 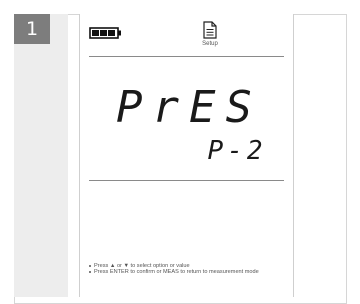 I want to click on bottom-divider, so click(x=186, y=180).